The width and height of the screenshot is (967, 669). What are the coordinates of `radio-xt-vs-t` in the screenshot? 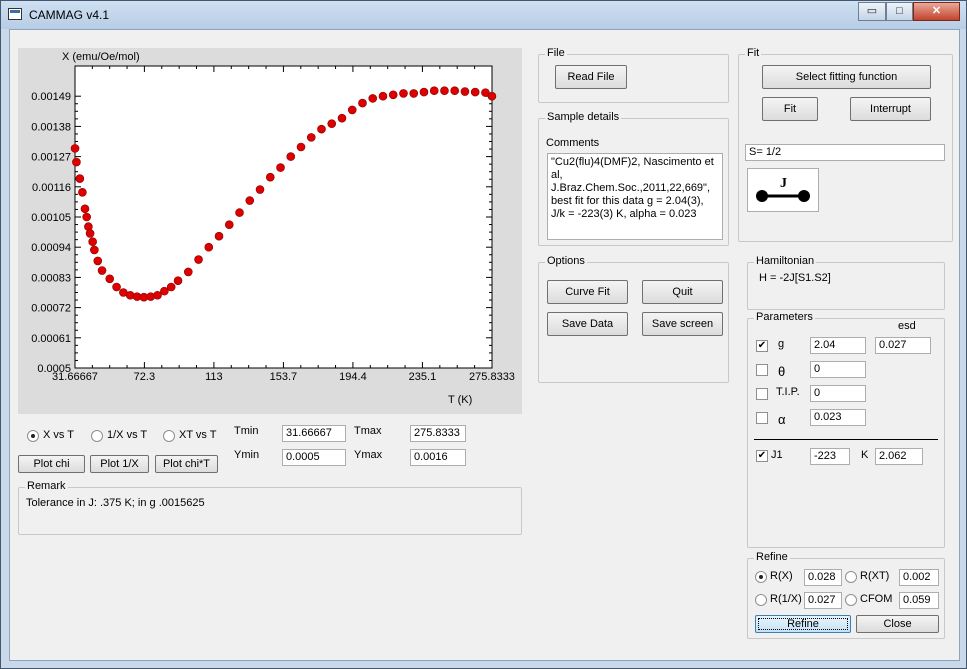 It's located at (169, 436).